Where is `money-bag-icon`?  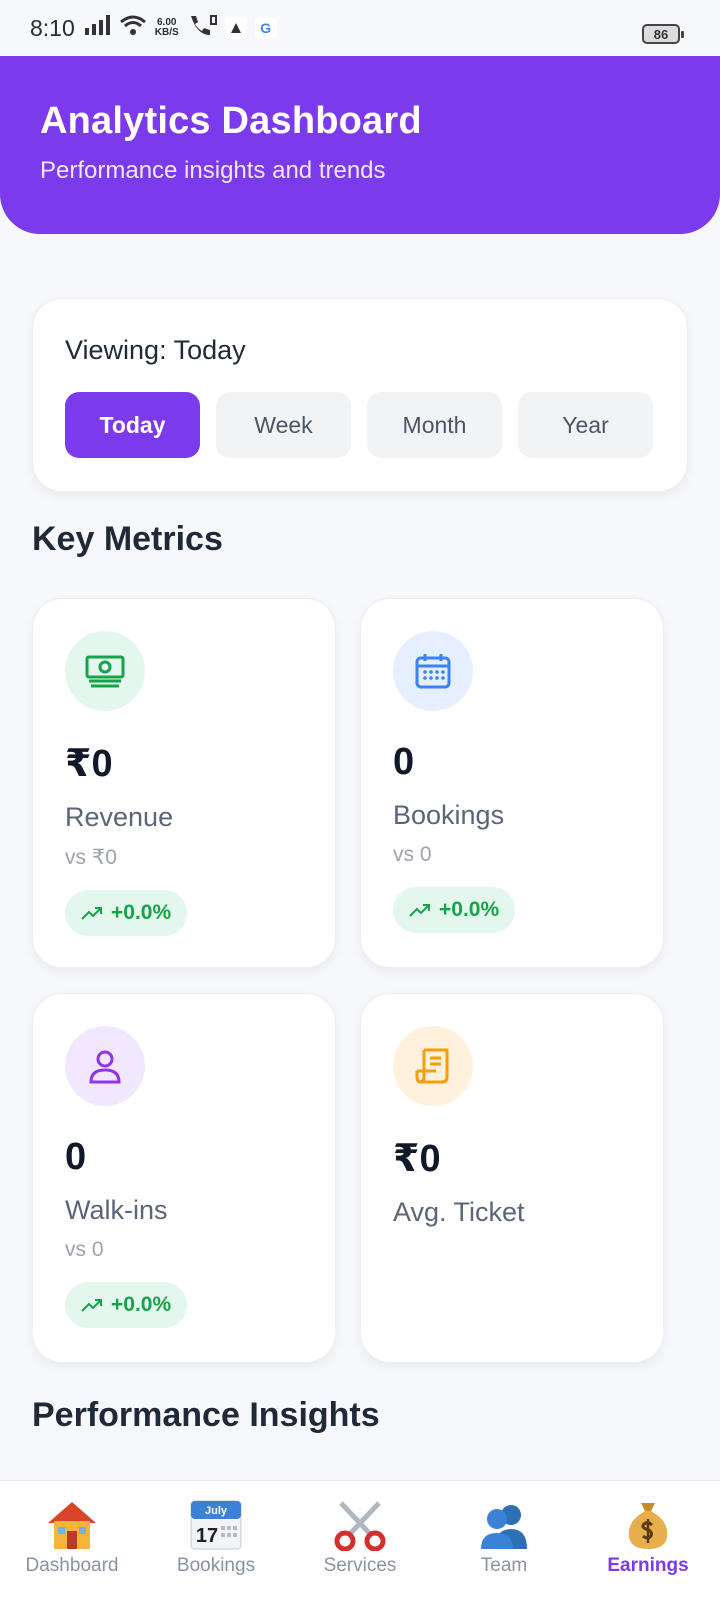 money-bag-icon is located at coordinates (648, 1526).